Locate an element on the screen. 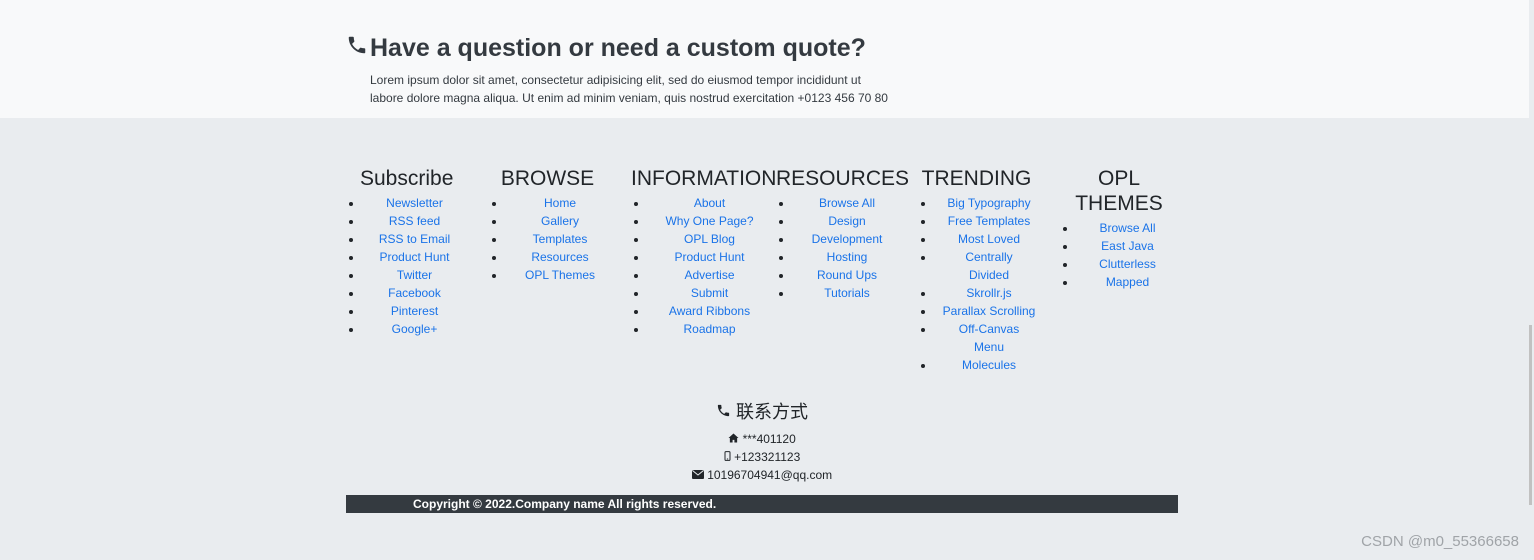  list-item: Google+ is located at coordinates (414, 329).